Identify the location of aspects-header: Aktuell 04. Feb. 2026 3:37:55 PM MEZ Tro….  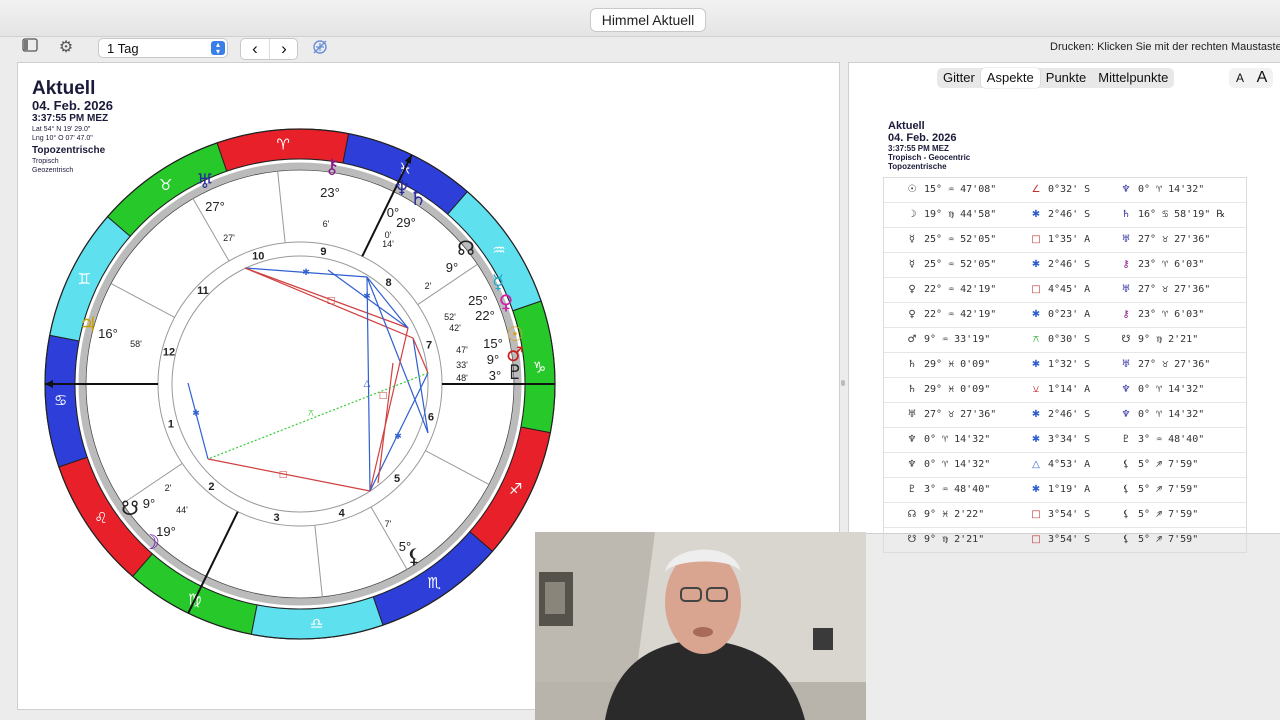
(929, 145).